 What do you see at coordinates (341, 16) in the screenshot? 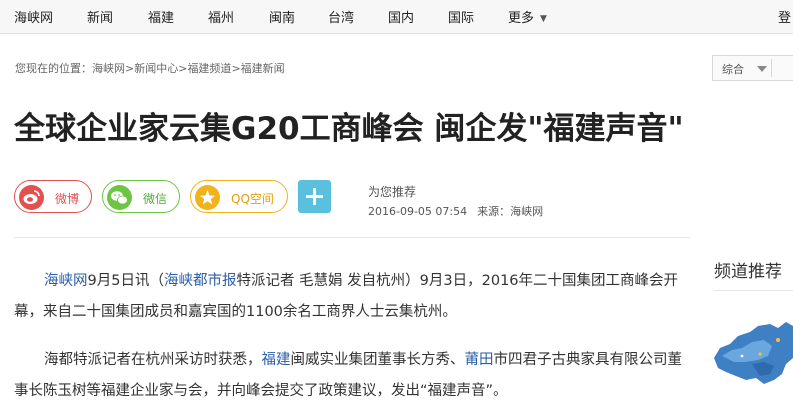
I see `nav-item-taiwan: 台湾` at bounding box center [341, 16].